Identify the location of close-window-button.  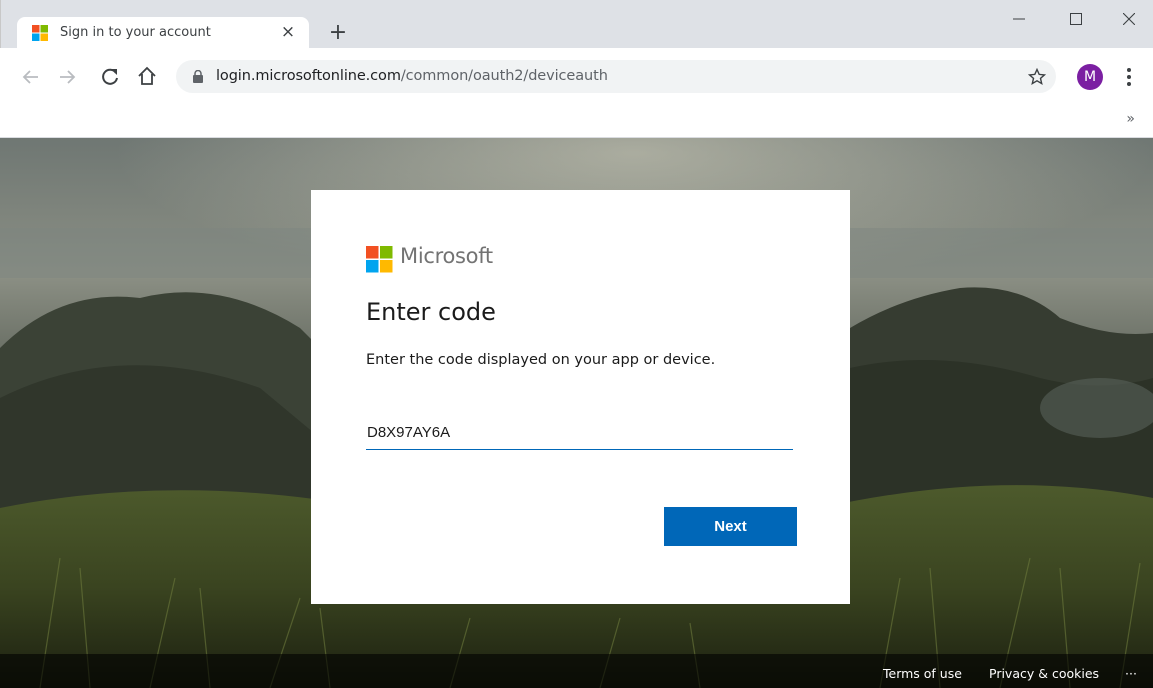
(1129, 19).